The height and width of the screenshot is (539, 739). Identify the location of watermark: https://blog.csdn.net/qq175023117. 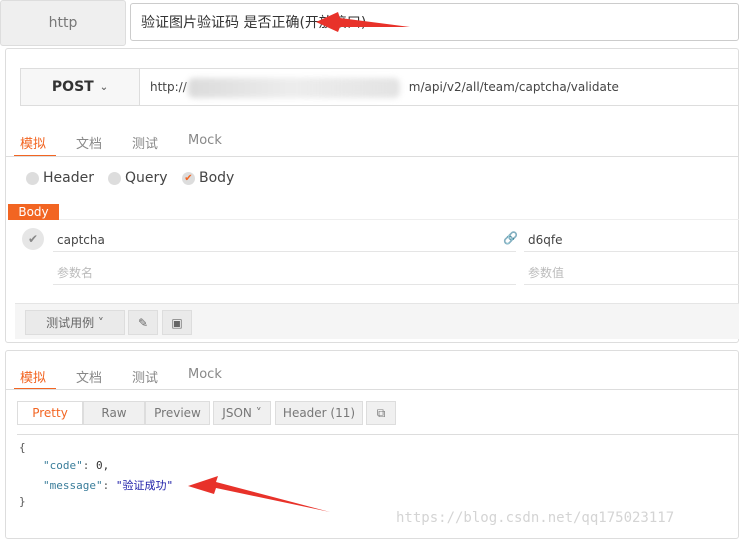
(535, 518).